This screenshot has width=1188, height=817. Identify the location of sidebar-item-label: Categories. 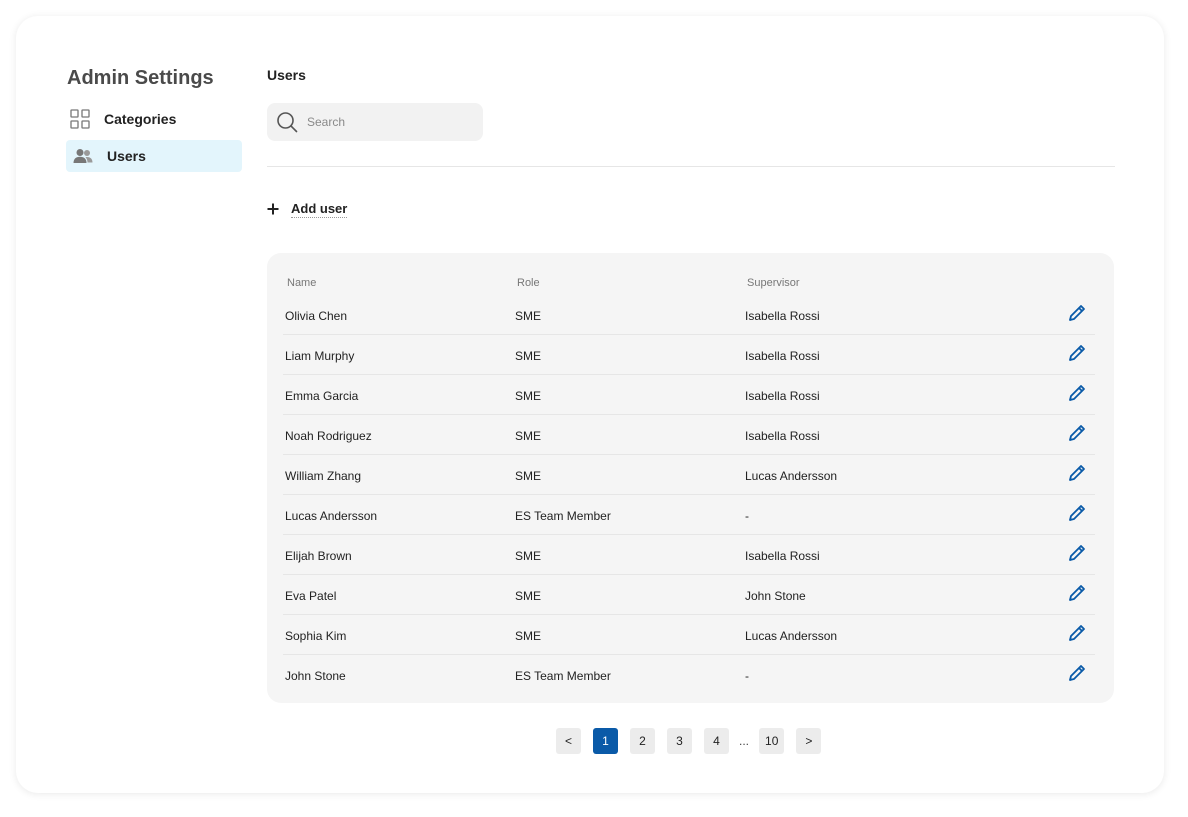
(140, 119).